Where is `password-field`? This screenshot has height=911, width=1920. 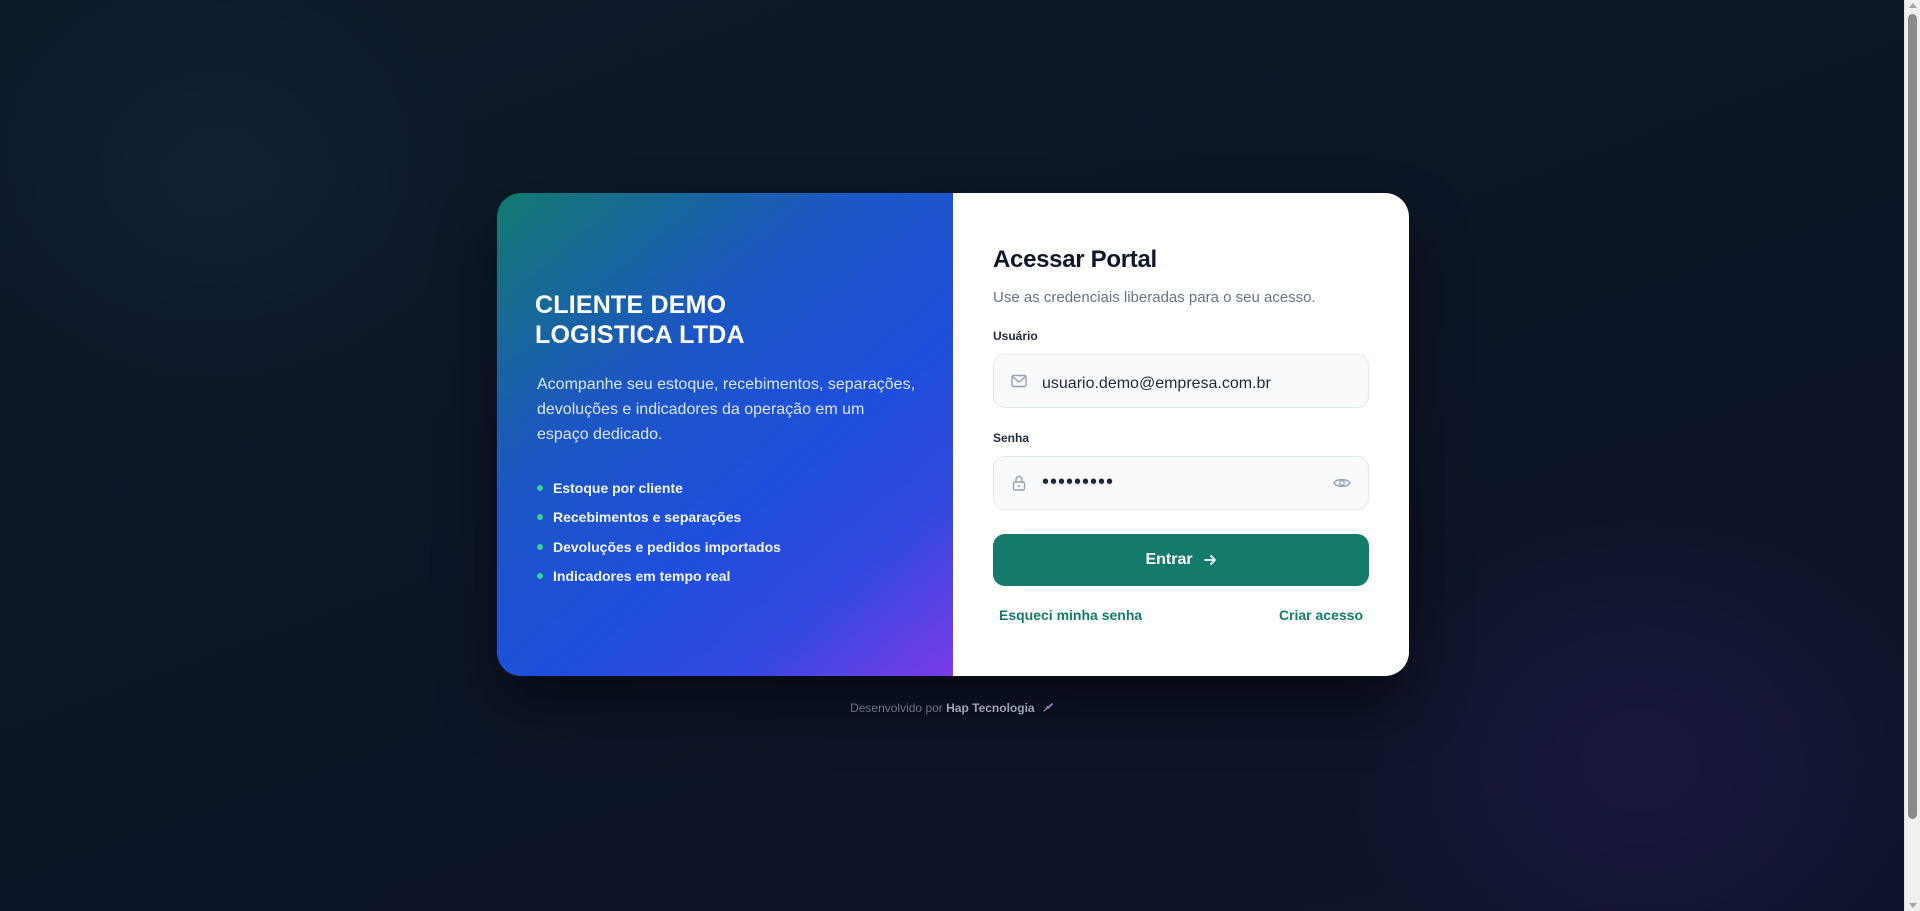 password-field is located at coordinates (1181, 483).